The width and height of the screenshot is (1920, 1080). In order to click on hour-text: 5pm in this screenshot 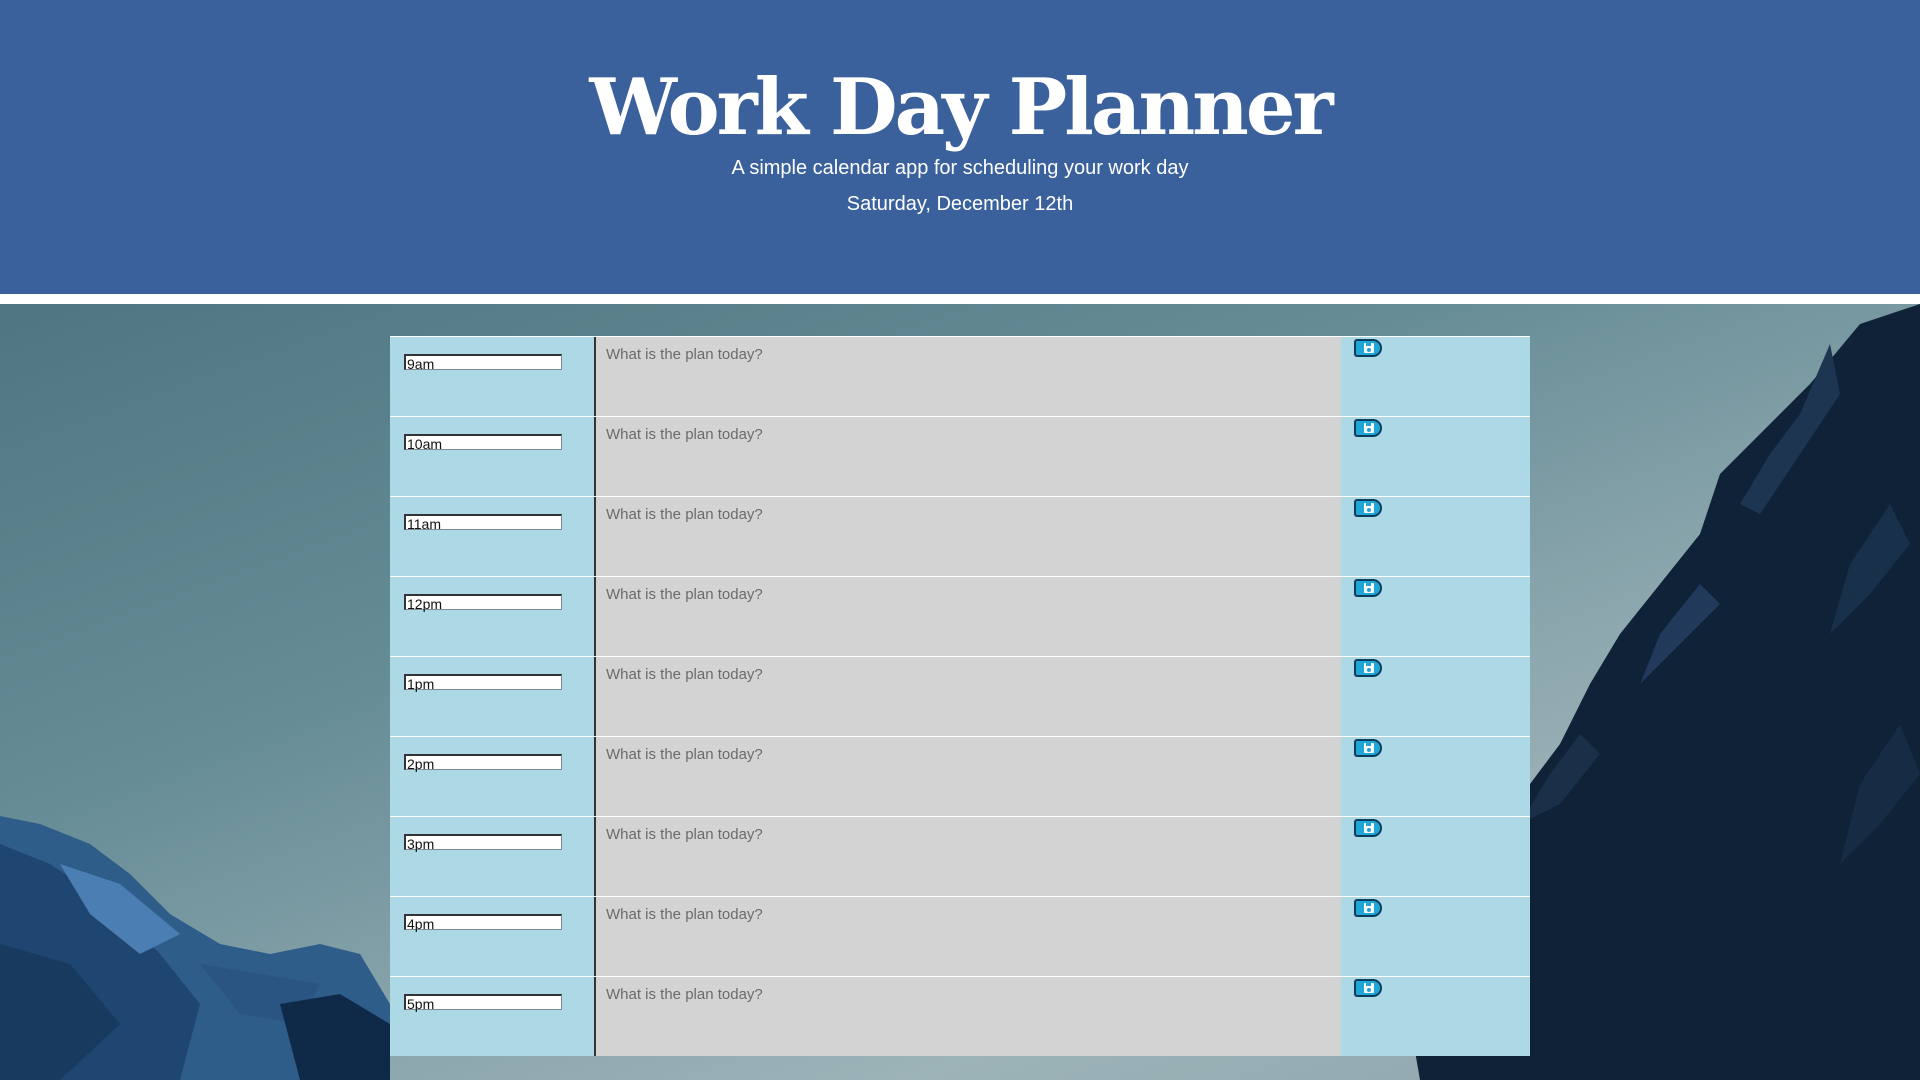, I will do `click(421, 1004)`.